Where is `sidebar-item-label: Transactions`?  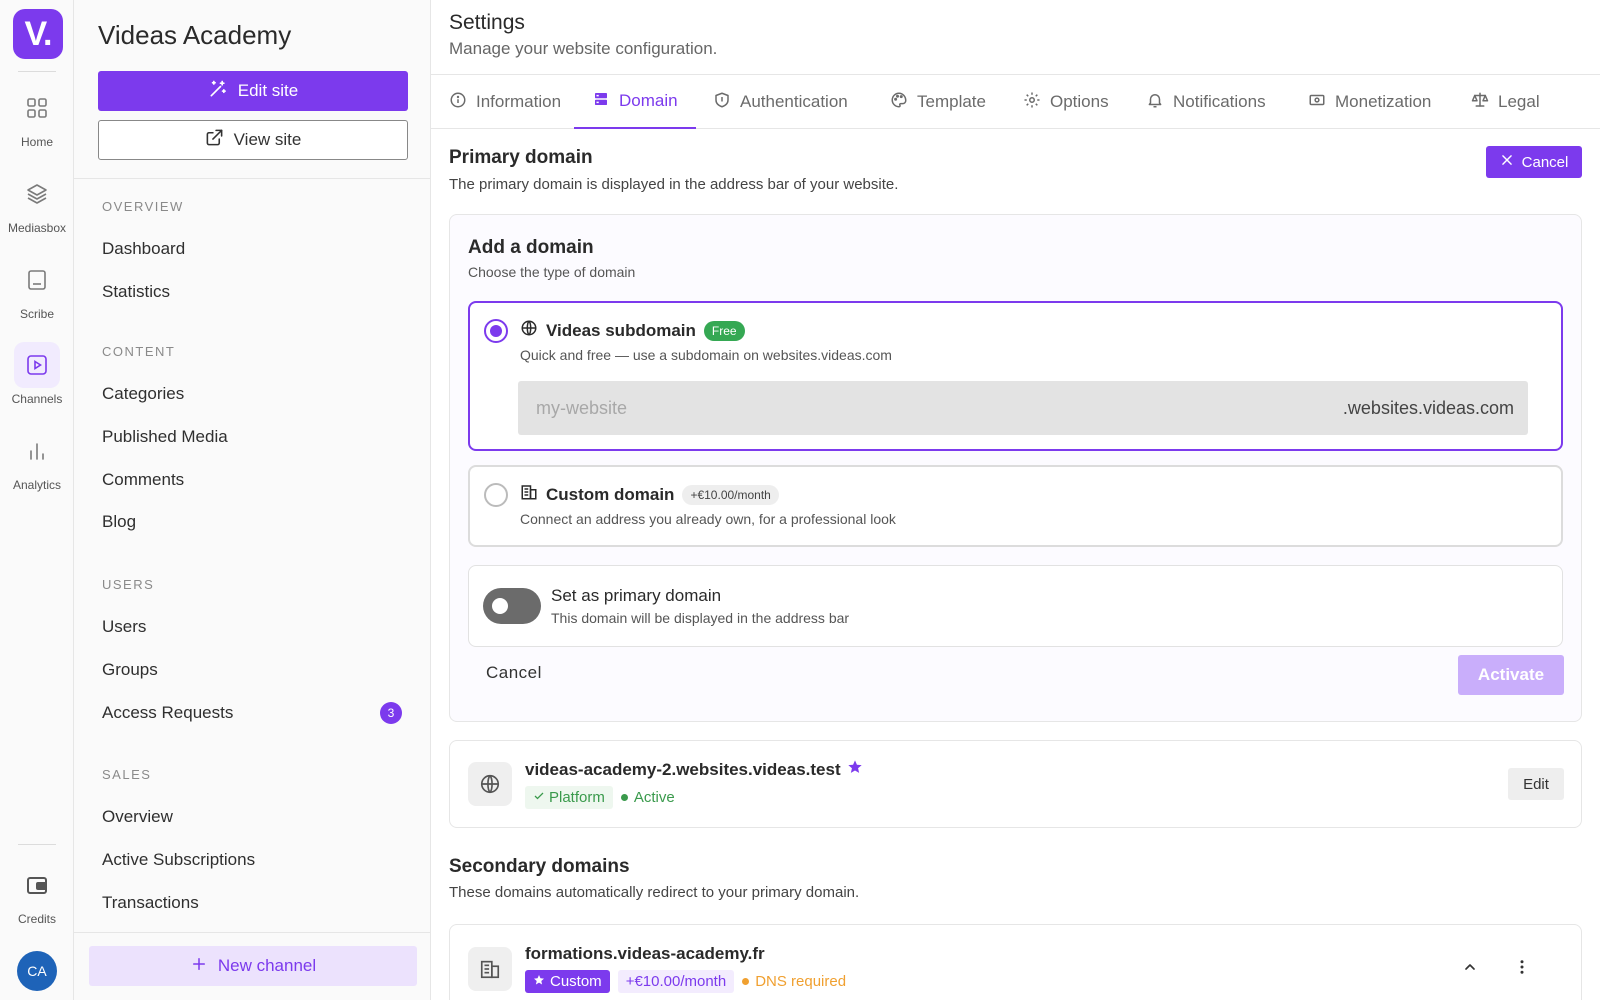
sidebar-item-label: Transactions is located at coordinates (150, 902).